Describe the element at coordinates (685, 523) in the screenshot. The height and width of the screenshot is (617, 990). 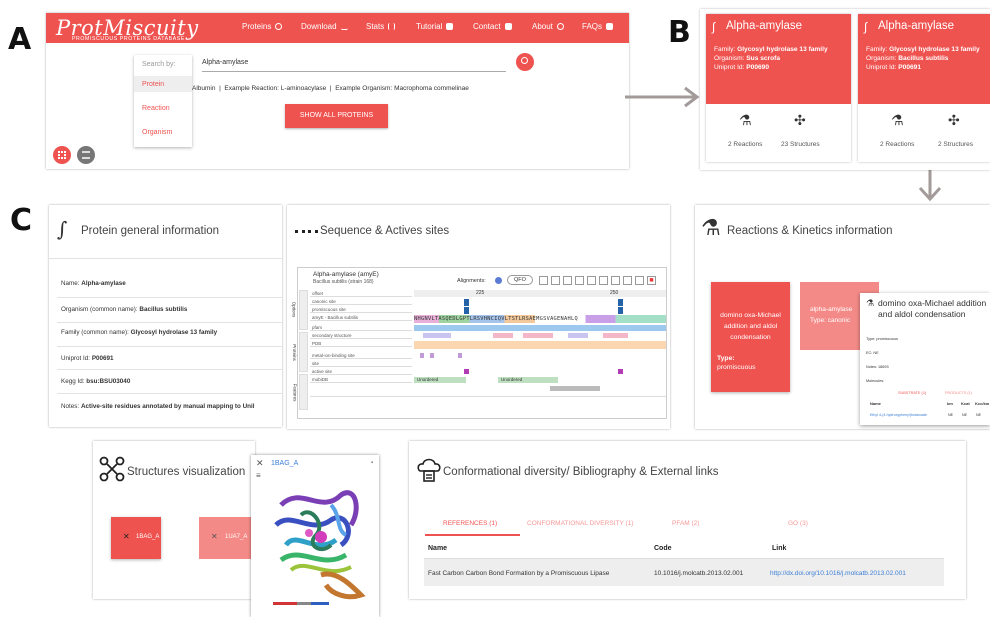
I see `tab-pfam: PFAM (2)` at that location.